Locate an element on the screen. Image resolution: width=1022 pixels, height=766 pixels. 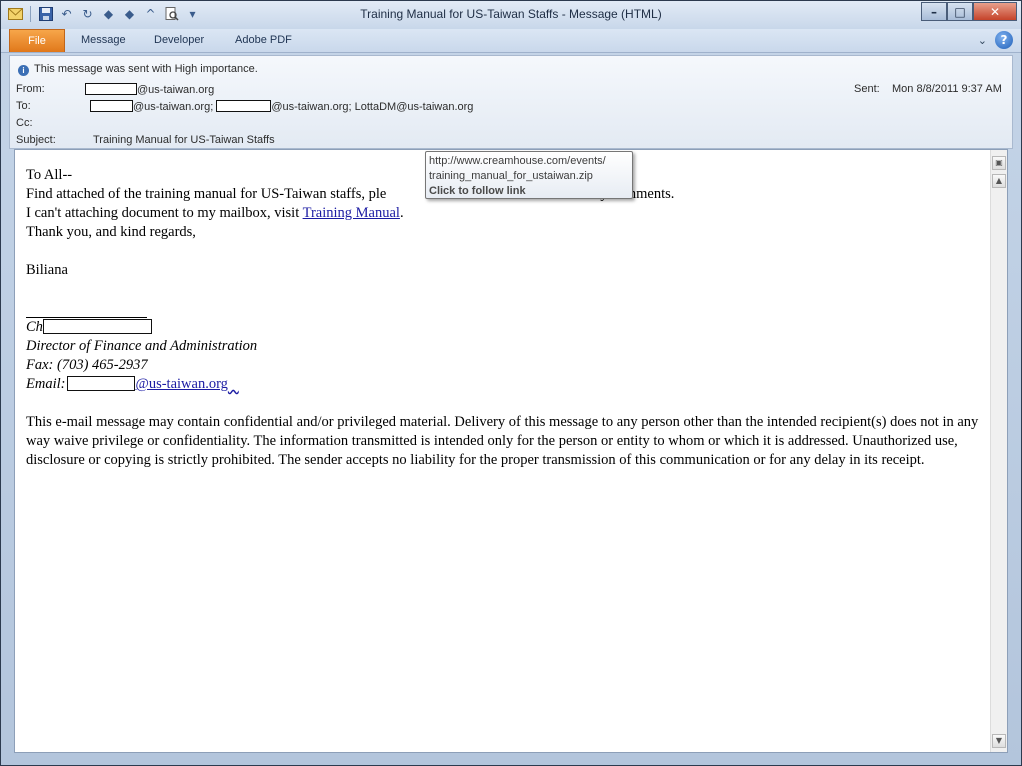
window-controls: – □ ✕ is located at coordinates (969, 11).